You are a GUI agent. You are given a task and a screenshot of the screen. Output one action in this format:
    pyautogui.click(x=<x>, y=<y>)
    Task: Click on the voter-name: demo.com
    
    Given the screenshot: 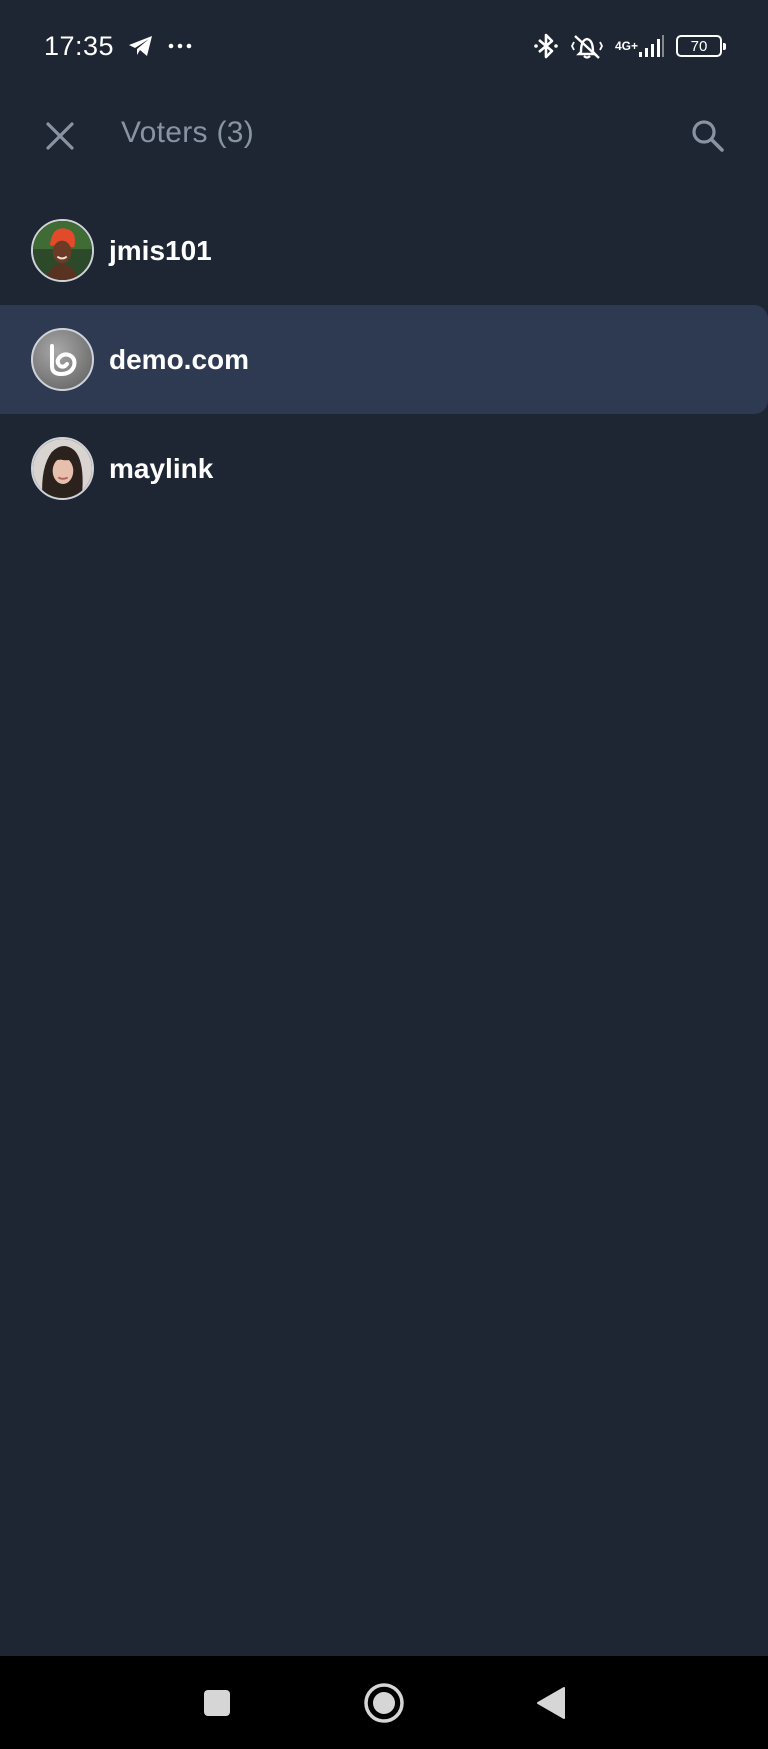 What is the action you would take?
    pyautogui.click(x=179, y=359)
    